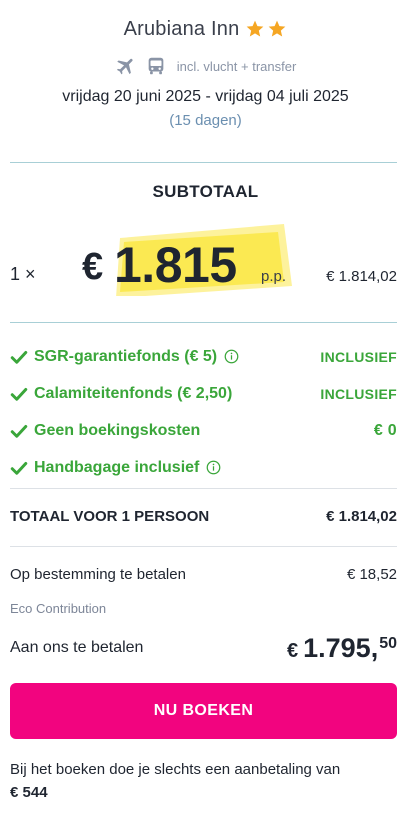  I want to click on total-row: TOTAAL VOOR 1 PERSOON € 1.814,02, so click(203, 516).